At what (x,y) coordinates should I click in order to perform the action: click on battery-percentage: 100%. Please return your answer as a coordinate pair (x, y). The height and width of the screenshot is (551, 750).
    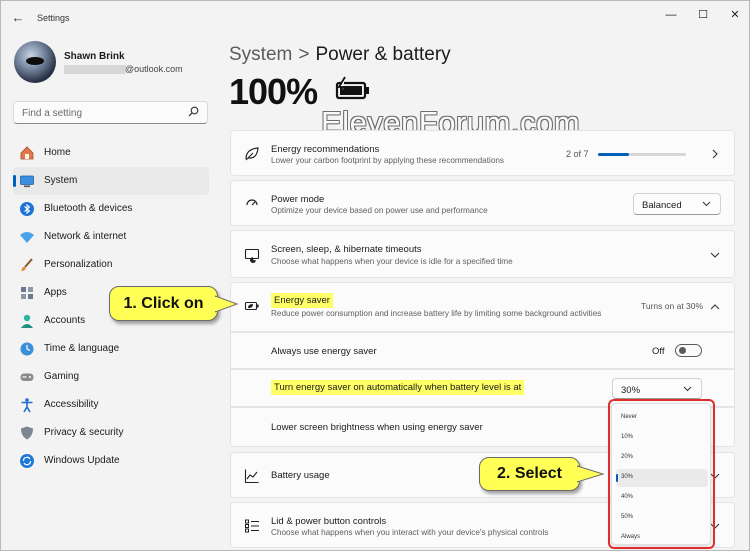
    Looking at the image, I should click on (273, 91).